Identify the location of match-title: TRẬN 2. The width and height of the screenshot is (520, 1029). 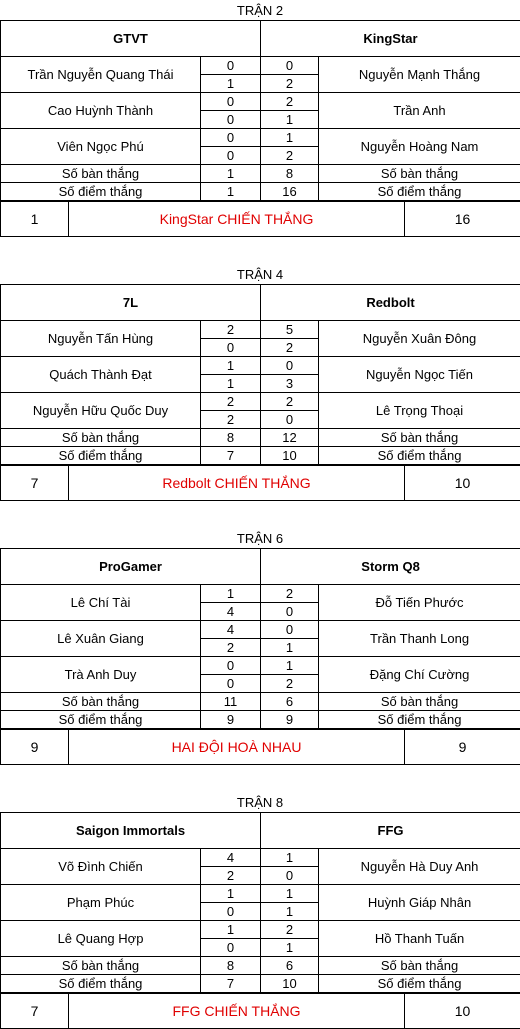
(260, 11).